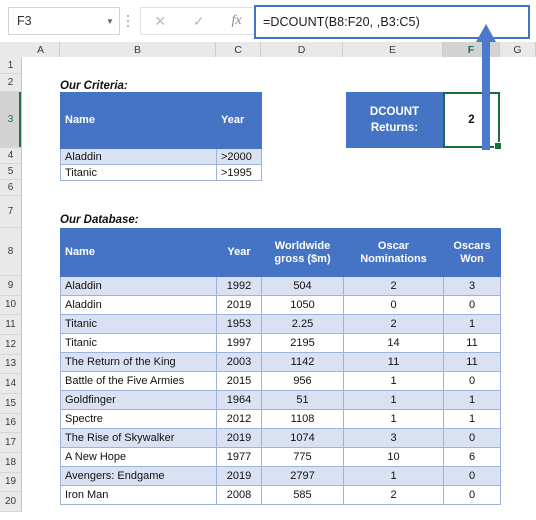  I want to click on database-cell: 1977, so click(239, 457).